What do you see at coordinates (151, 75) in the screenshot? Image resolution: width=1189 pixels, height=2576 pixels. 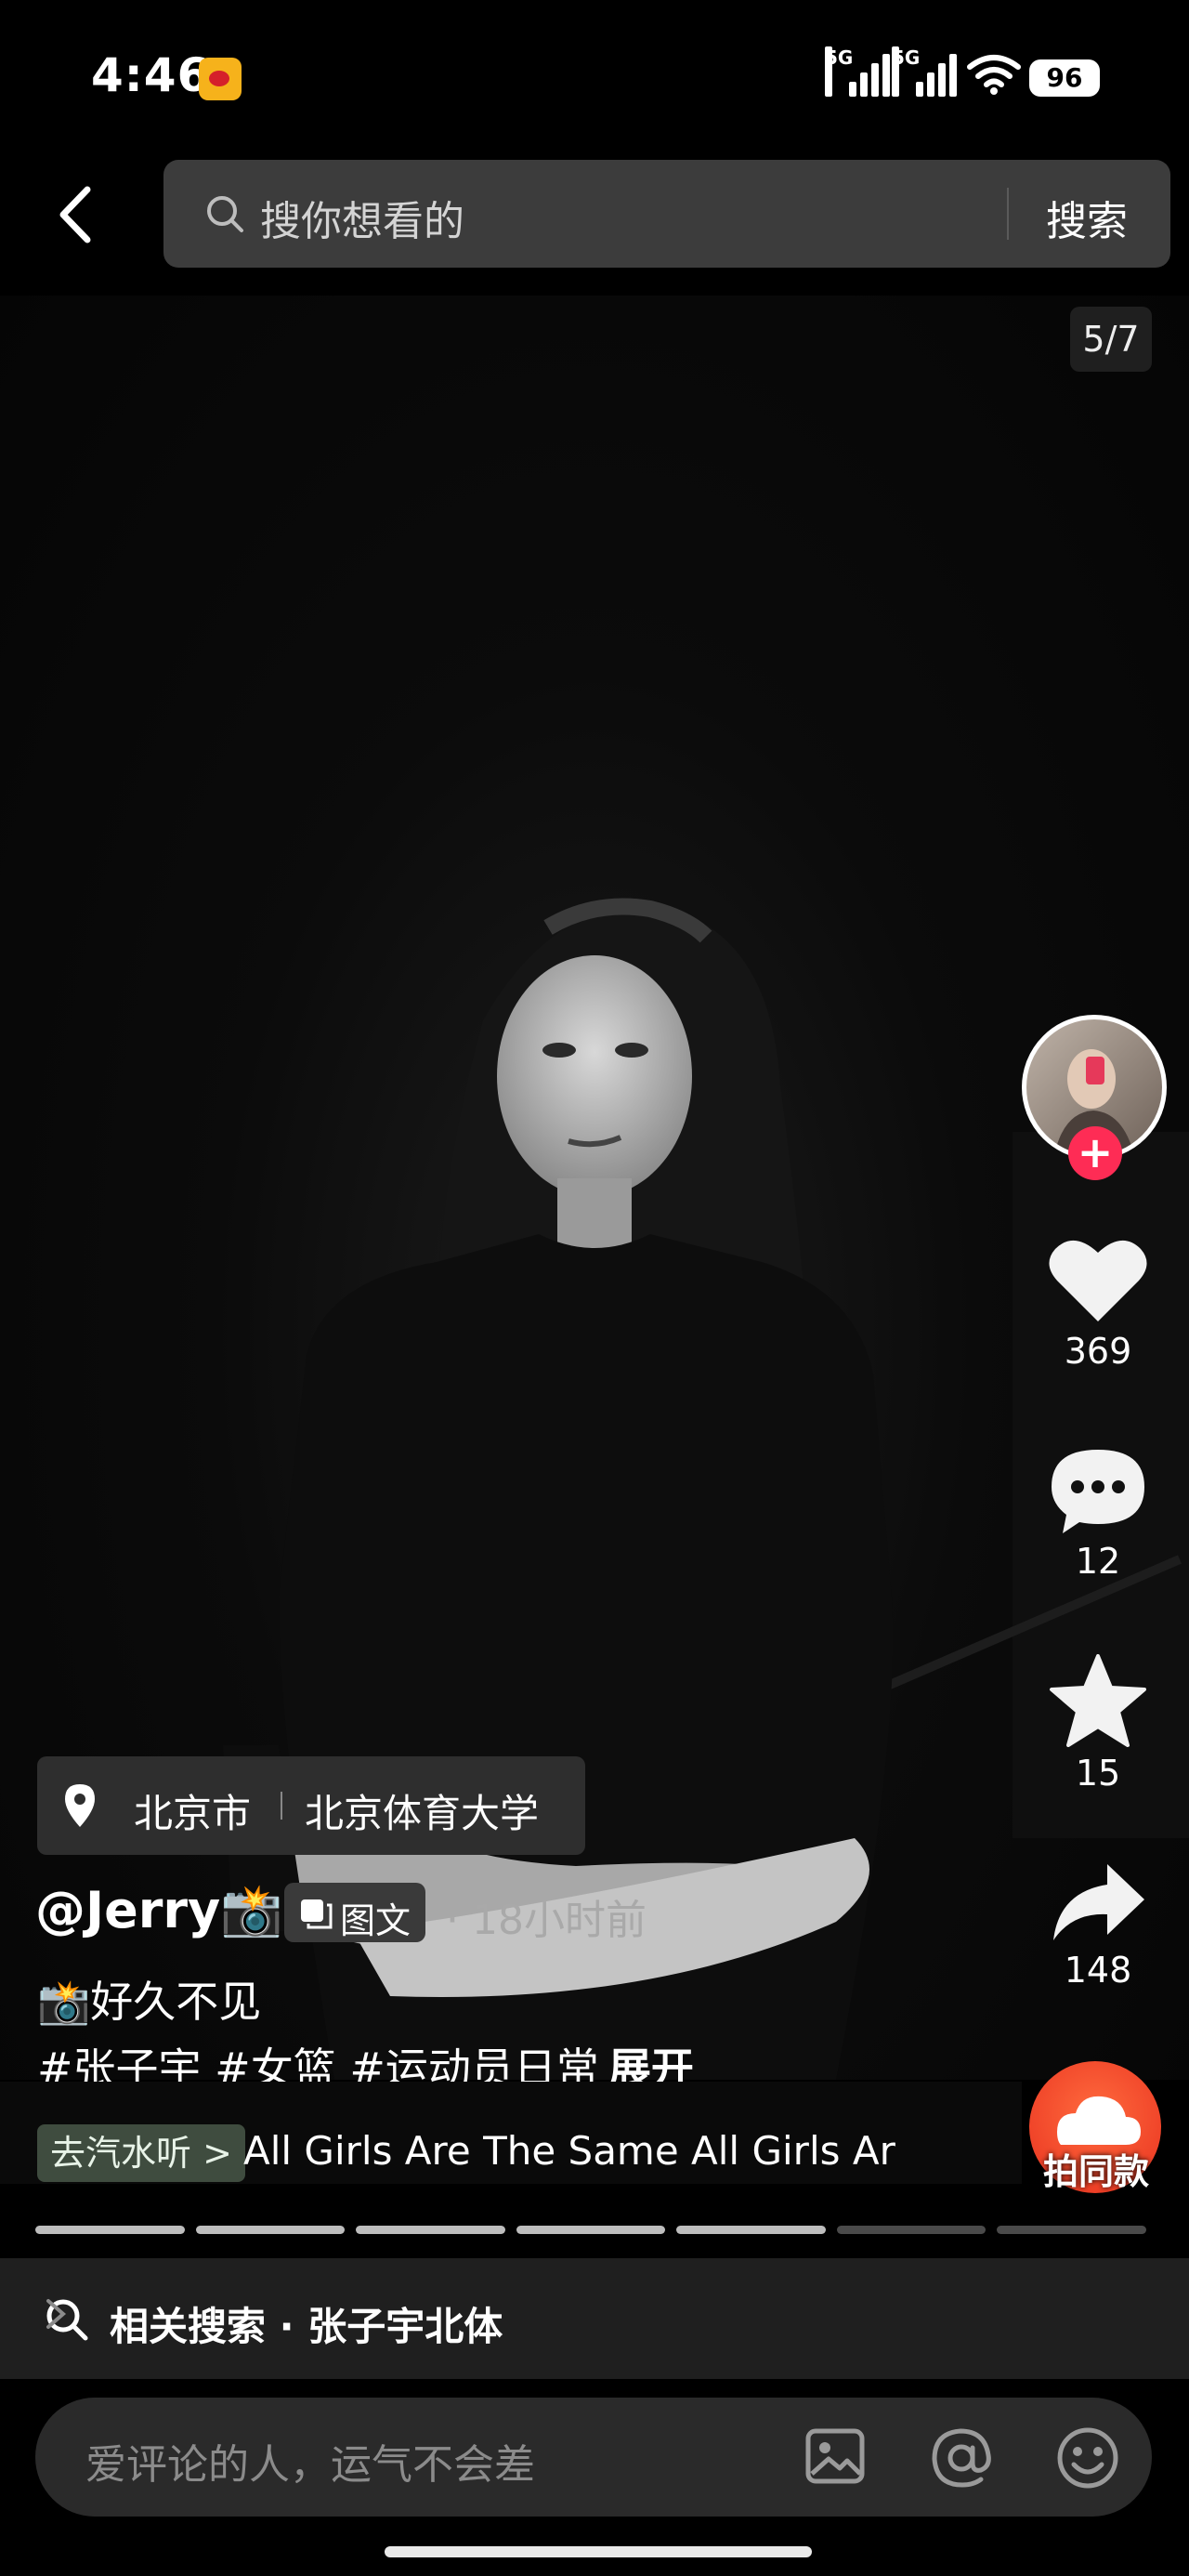 I see `status-time: 4:46` at bounding box center [151, 75].